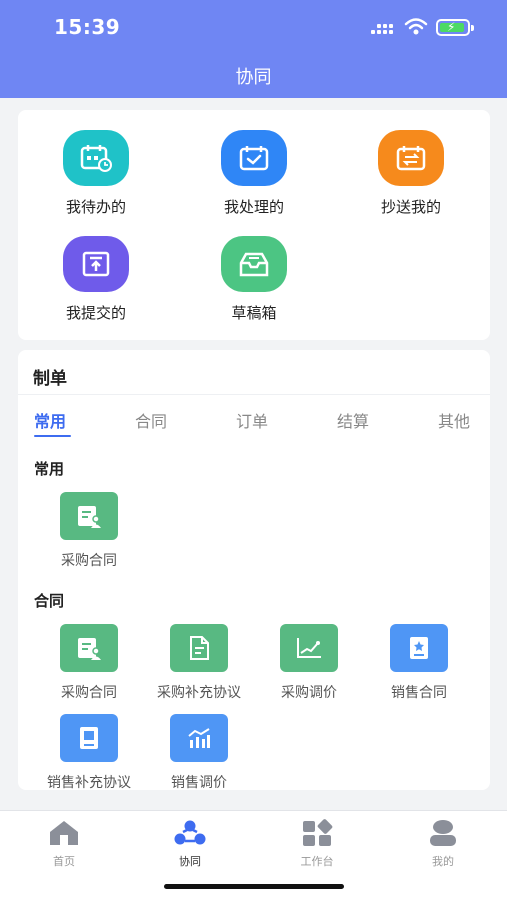 Image resolution: width=507 pixels, height=900 pixels. I want to click on quick-action-drafts: 草稿箱, so click(254, 279).